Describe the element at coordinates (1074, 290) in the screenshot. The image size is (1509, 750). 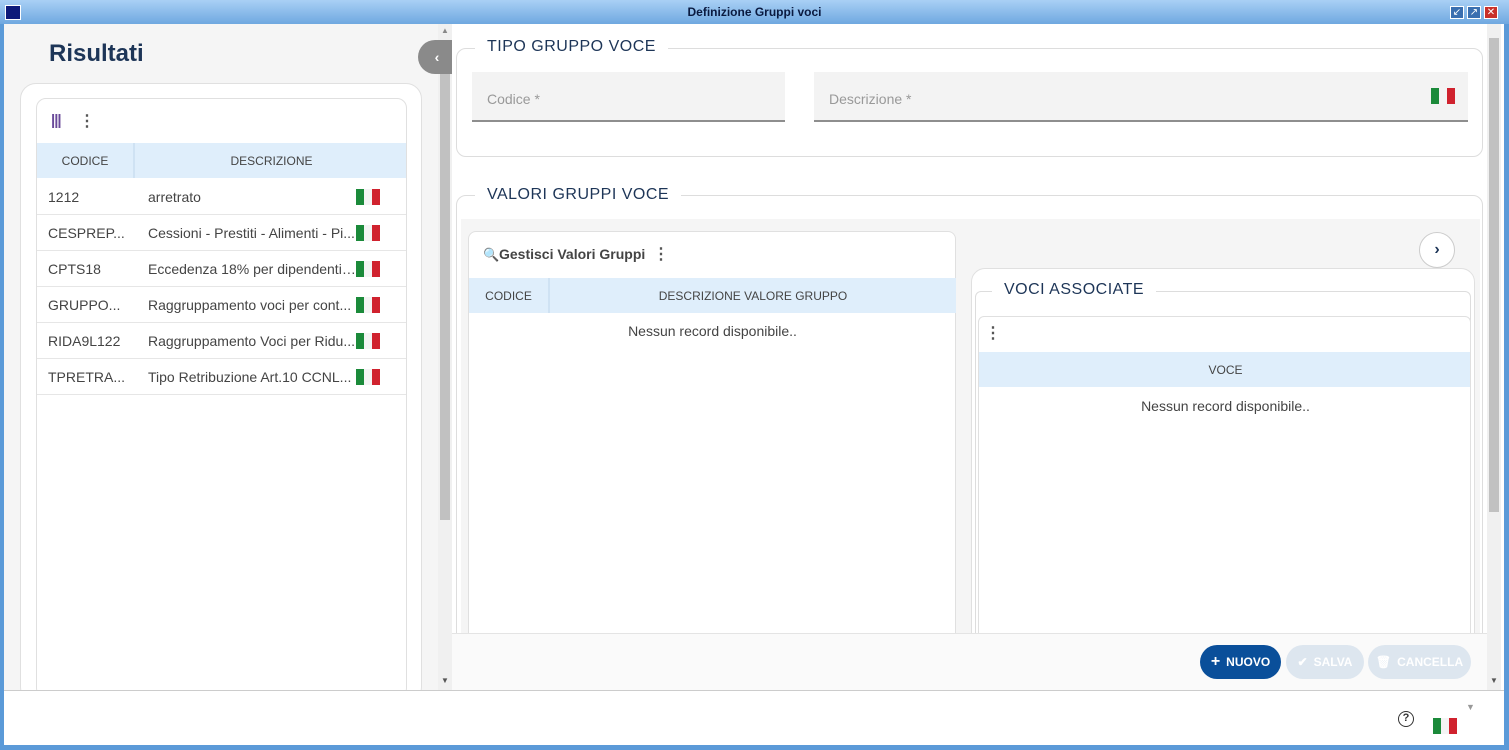
I see `voci-legend: VOCI ASSOCIATE` at that location.